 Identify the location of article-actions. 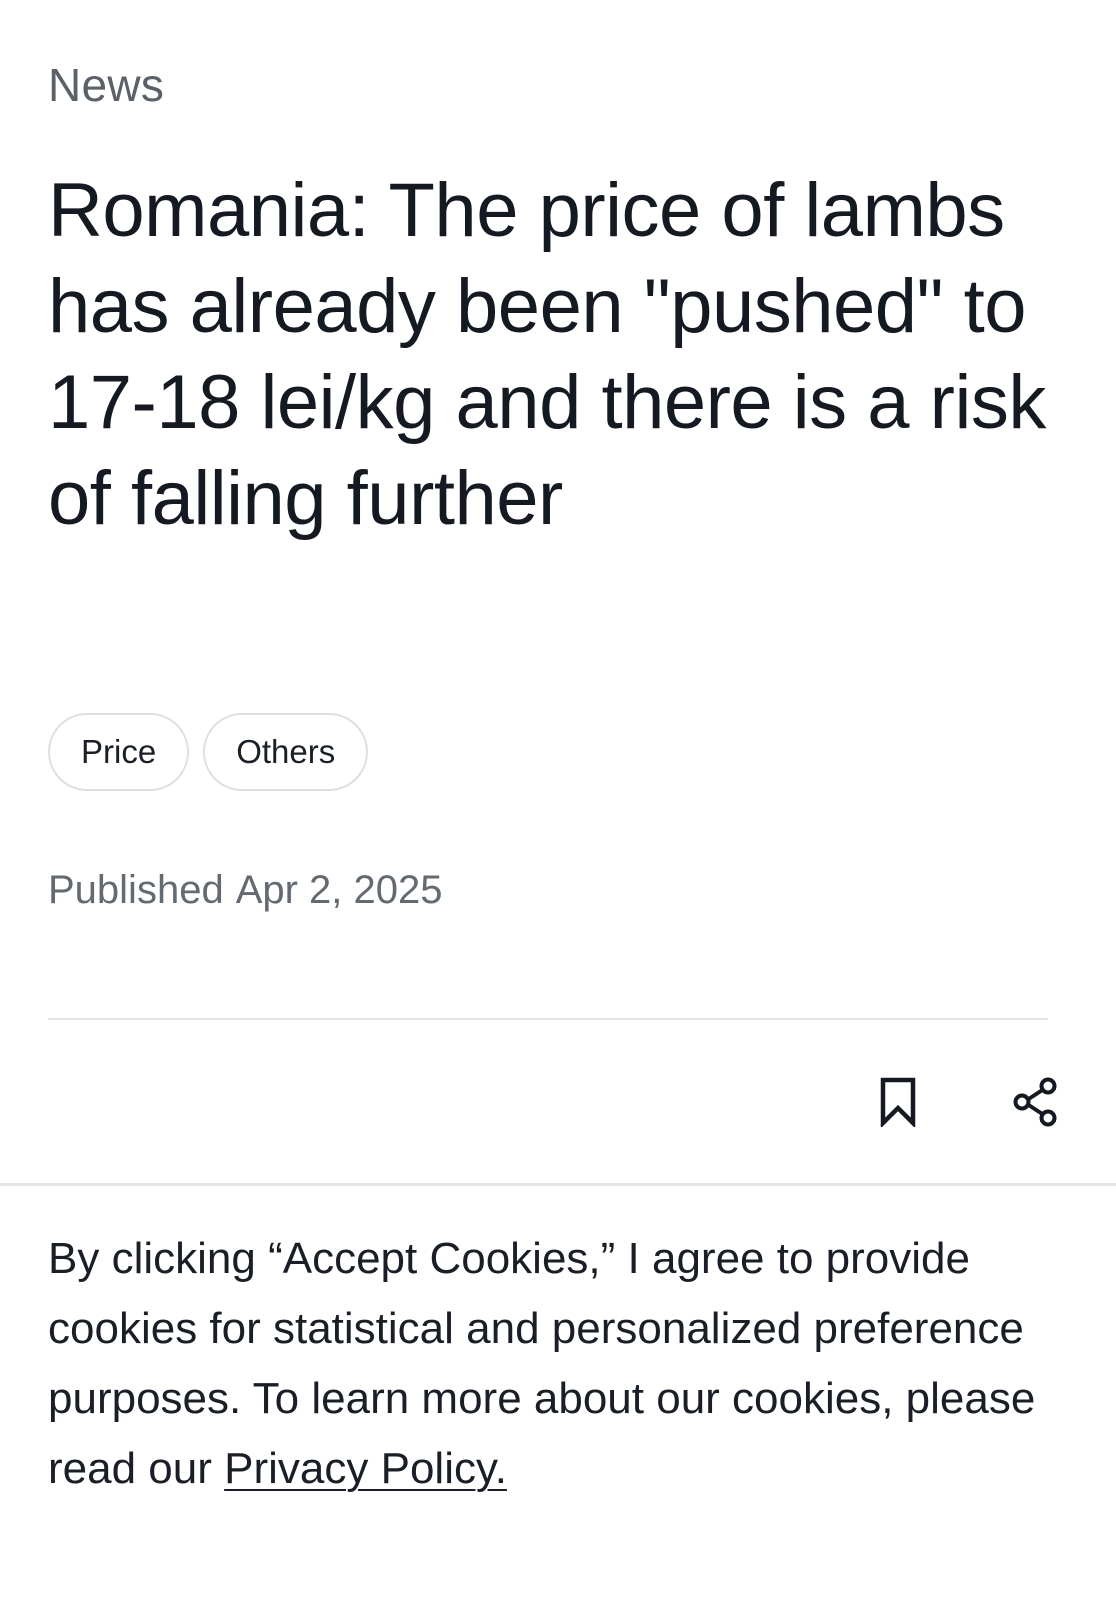
(938, 1104).